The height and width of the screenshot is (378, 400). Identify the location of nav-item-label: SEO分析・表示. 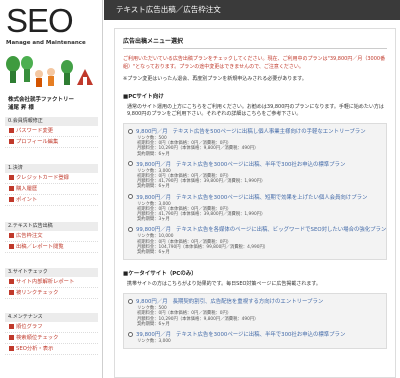
(35, 349).